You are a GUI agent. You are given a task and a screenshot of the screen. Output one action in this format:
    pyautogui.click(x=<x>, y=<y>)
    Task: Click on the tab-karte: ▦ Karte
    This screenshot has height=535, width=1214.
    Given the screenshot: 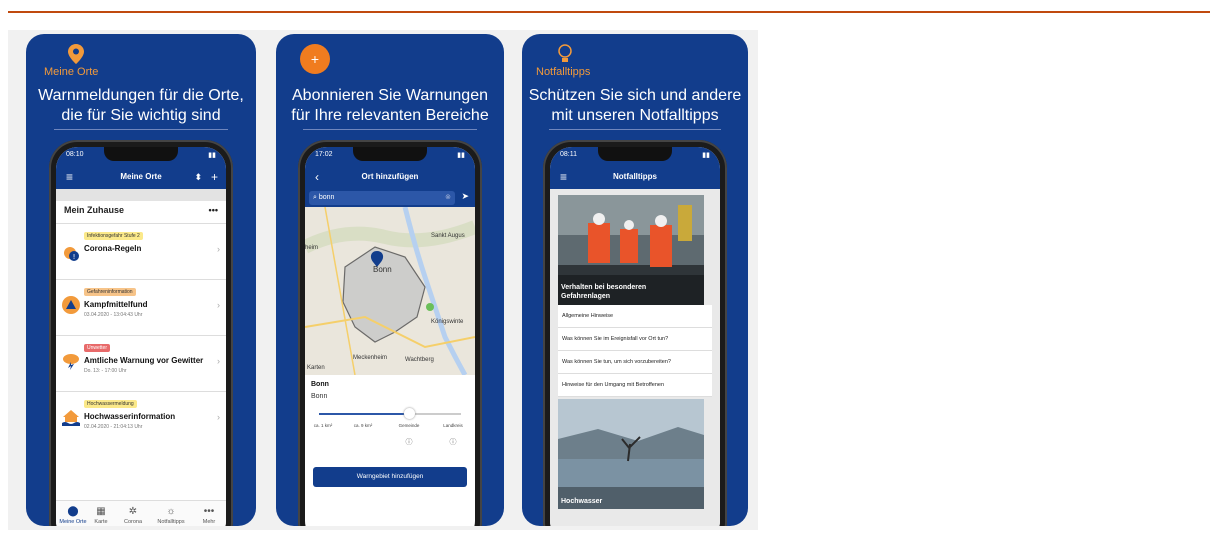 What is the action you would take?
    pyautogui.click(x=101, y=515)
    